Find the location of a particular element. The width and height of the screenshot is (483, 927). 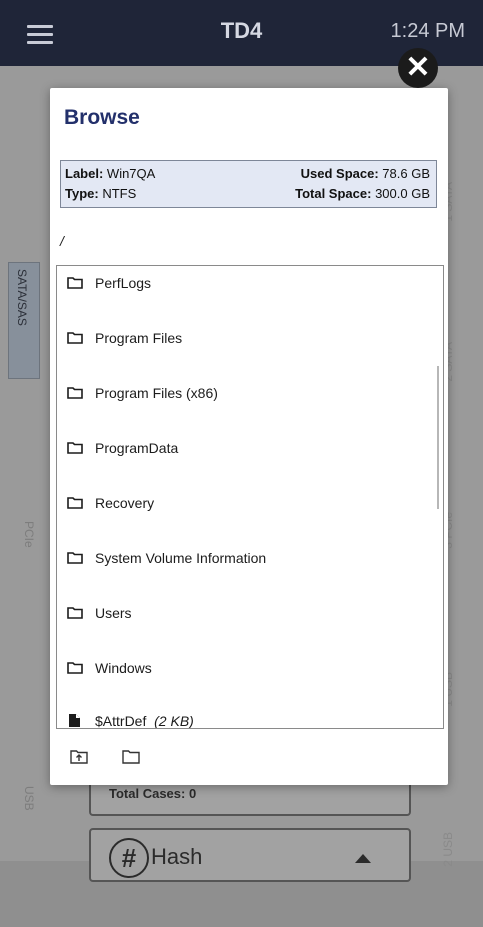

tab-pcie: PCIe is located at coordinates (29, 534).